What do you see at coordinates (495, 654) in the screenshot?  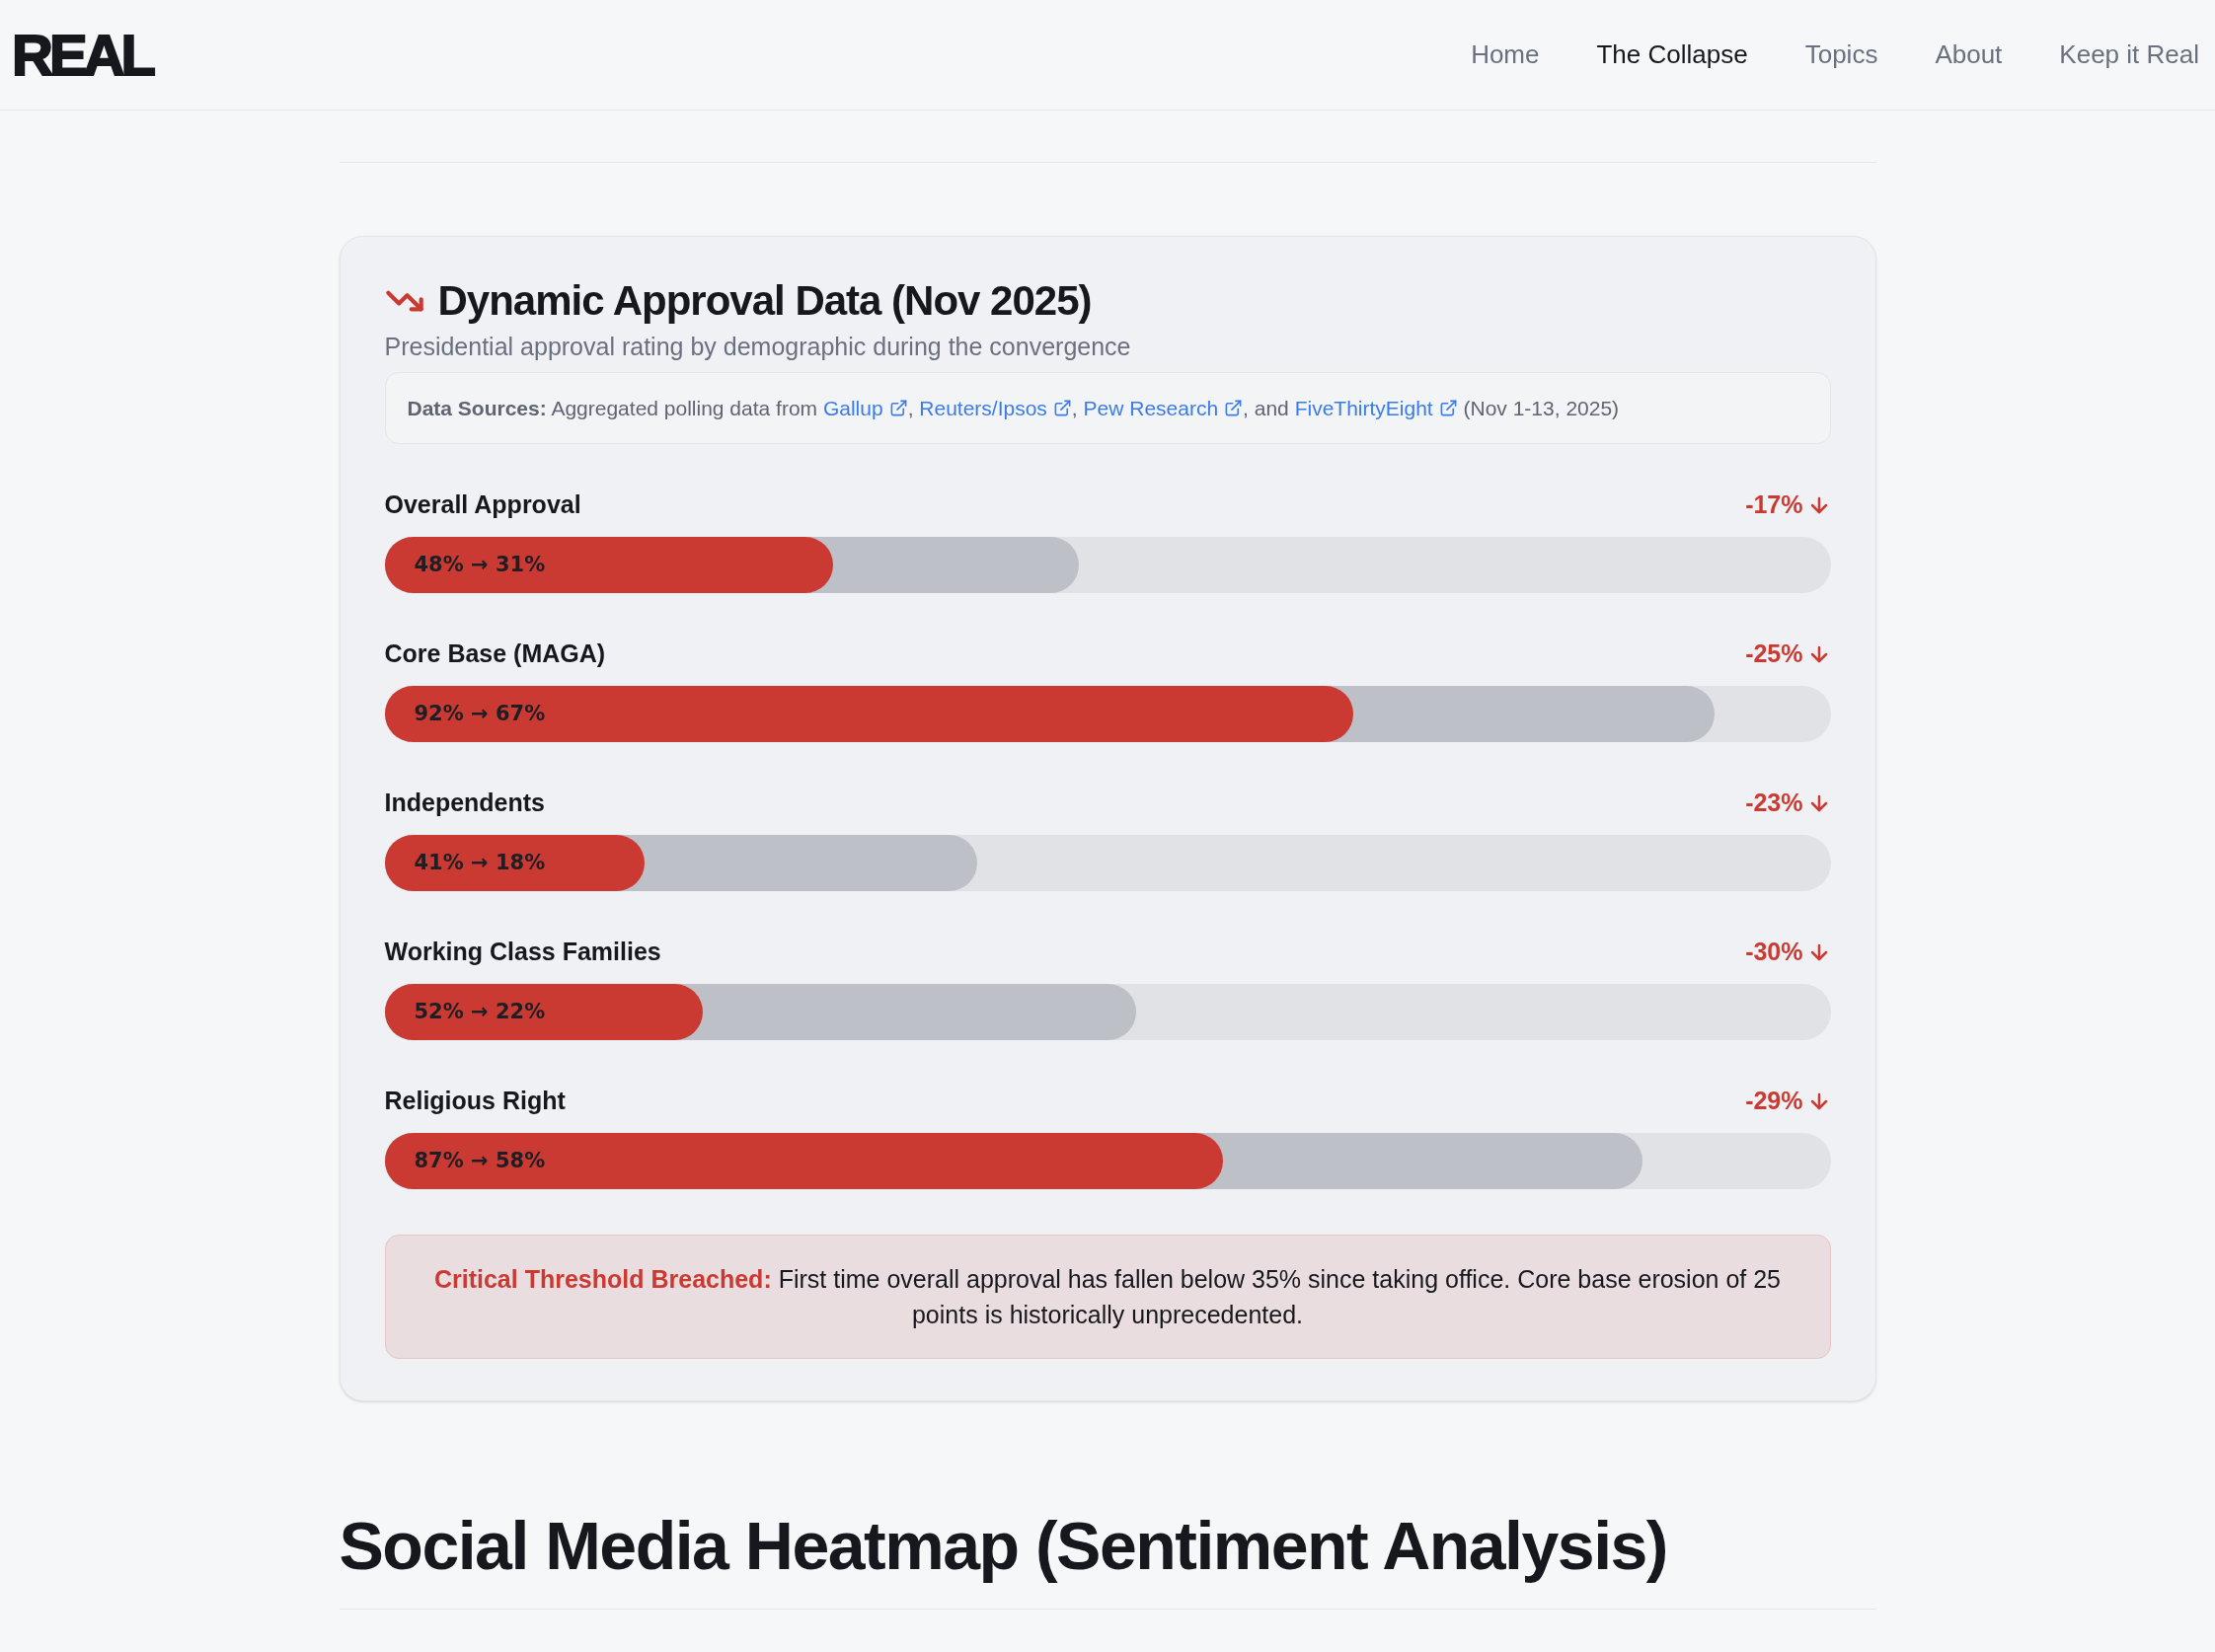 I see `demographic-label: Core Base (MAGA)` at bounding box center [495, 654].